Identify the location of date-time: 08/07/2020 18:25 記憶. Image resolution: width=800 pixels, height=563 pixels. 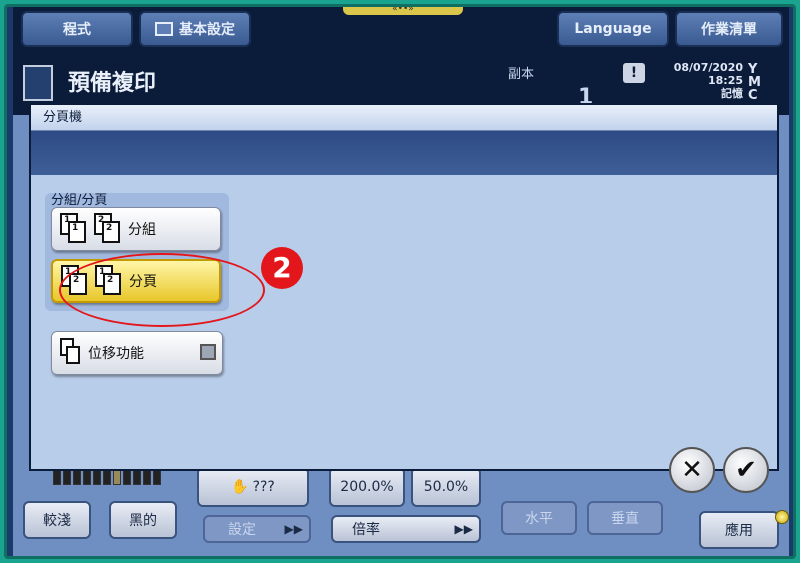
(708, 80).